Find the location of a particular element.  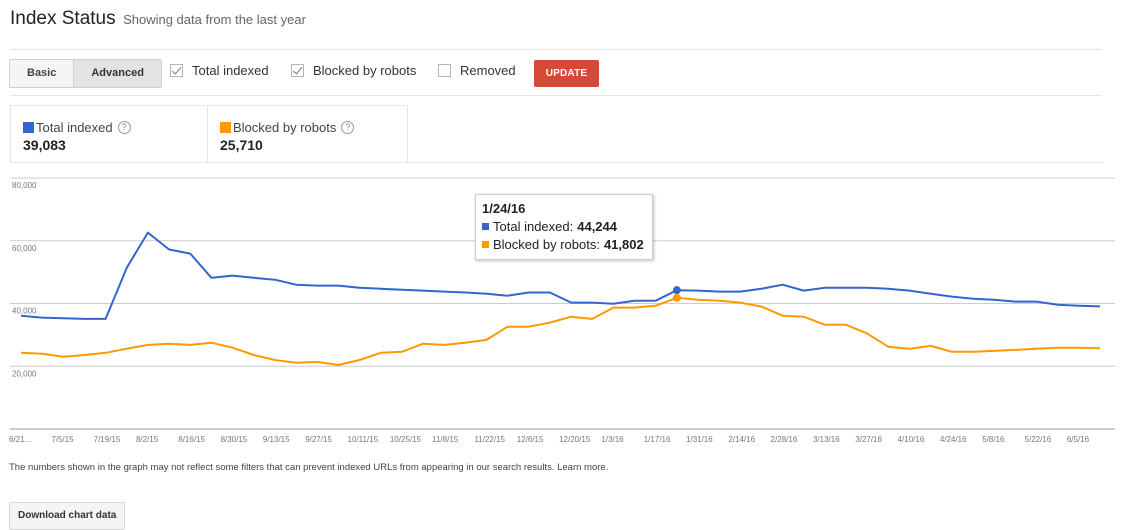

checkbox-label: Total indexed is located at coordinates (230, 70).